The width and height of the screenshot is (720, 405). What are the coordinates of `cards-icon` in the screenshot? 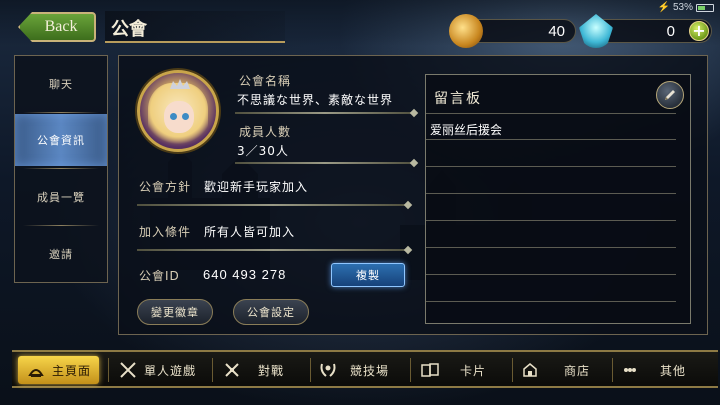 It's located at (430, 370).